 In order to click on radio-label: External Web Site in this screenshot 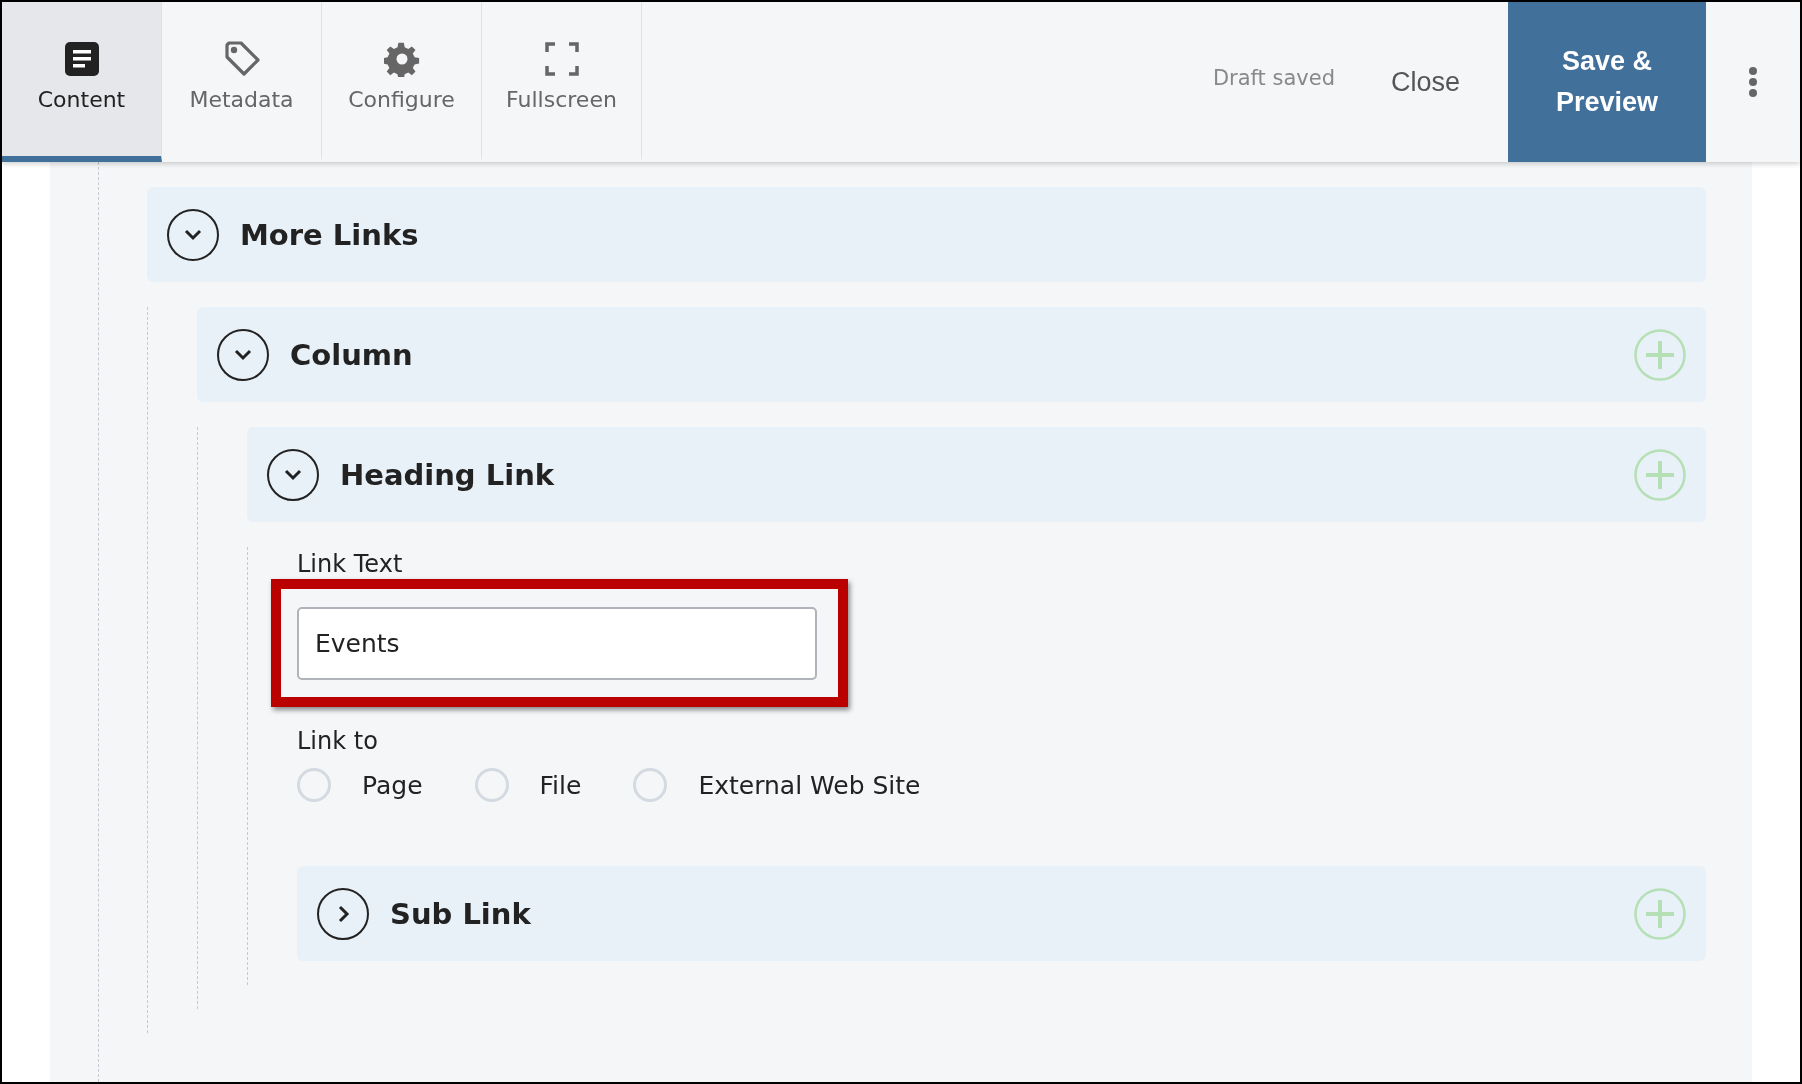, I will do `click(809, 785)`.